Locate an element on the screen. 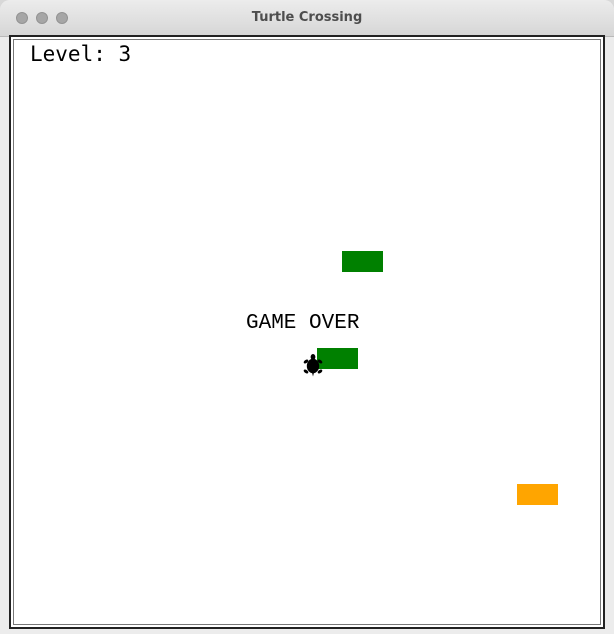  turtle-icon is located at coordinates (313, 365).